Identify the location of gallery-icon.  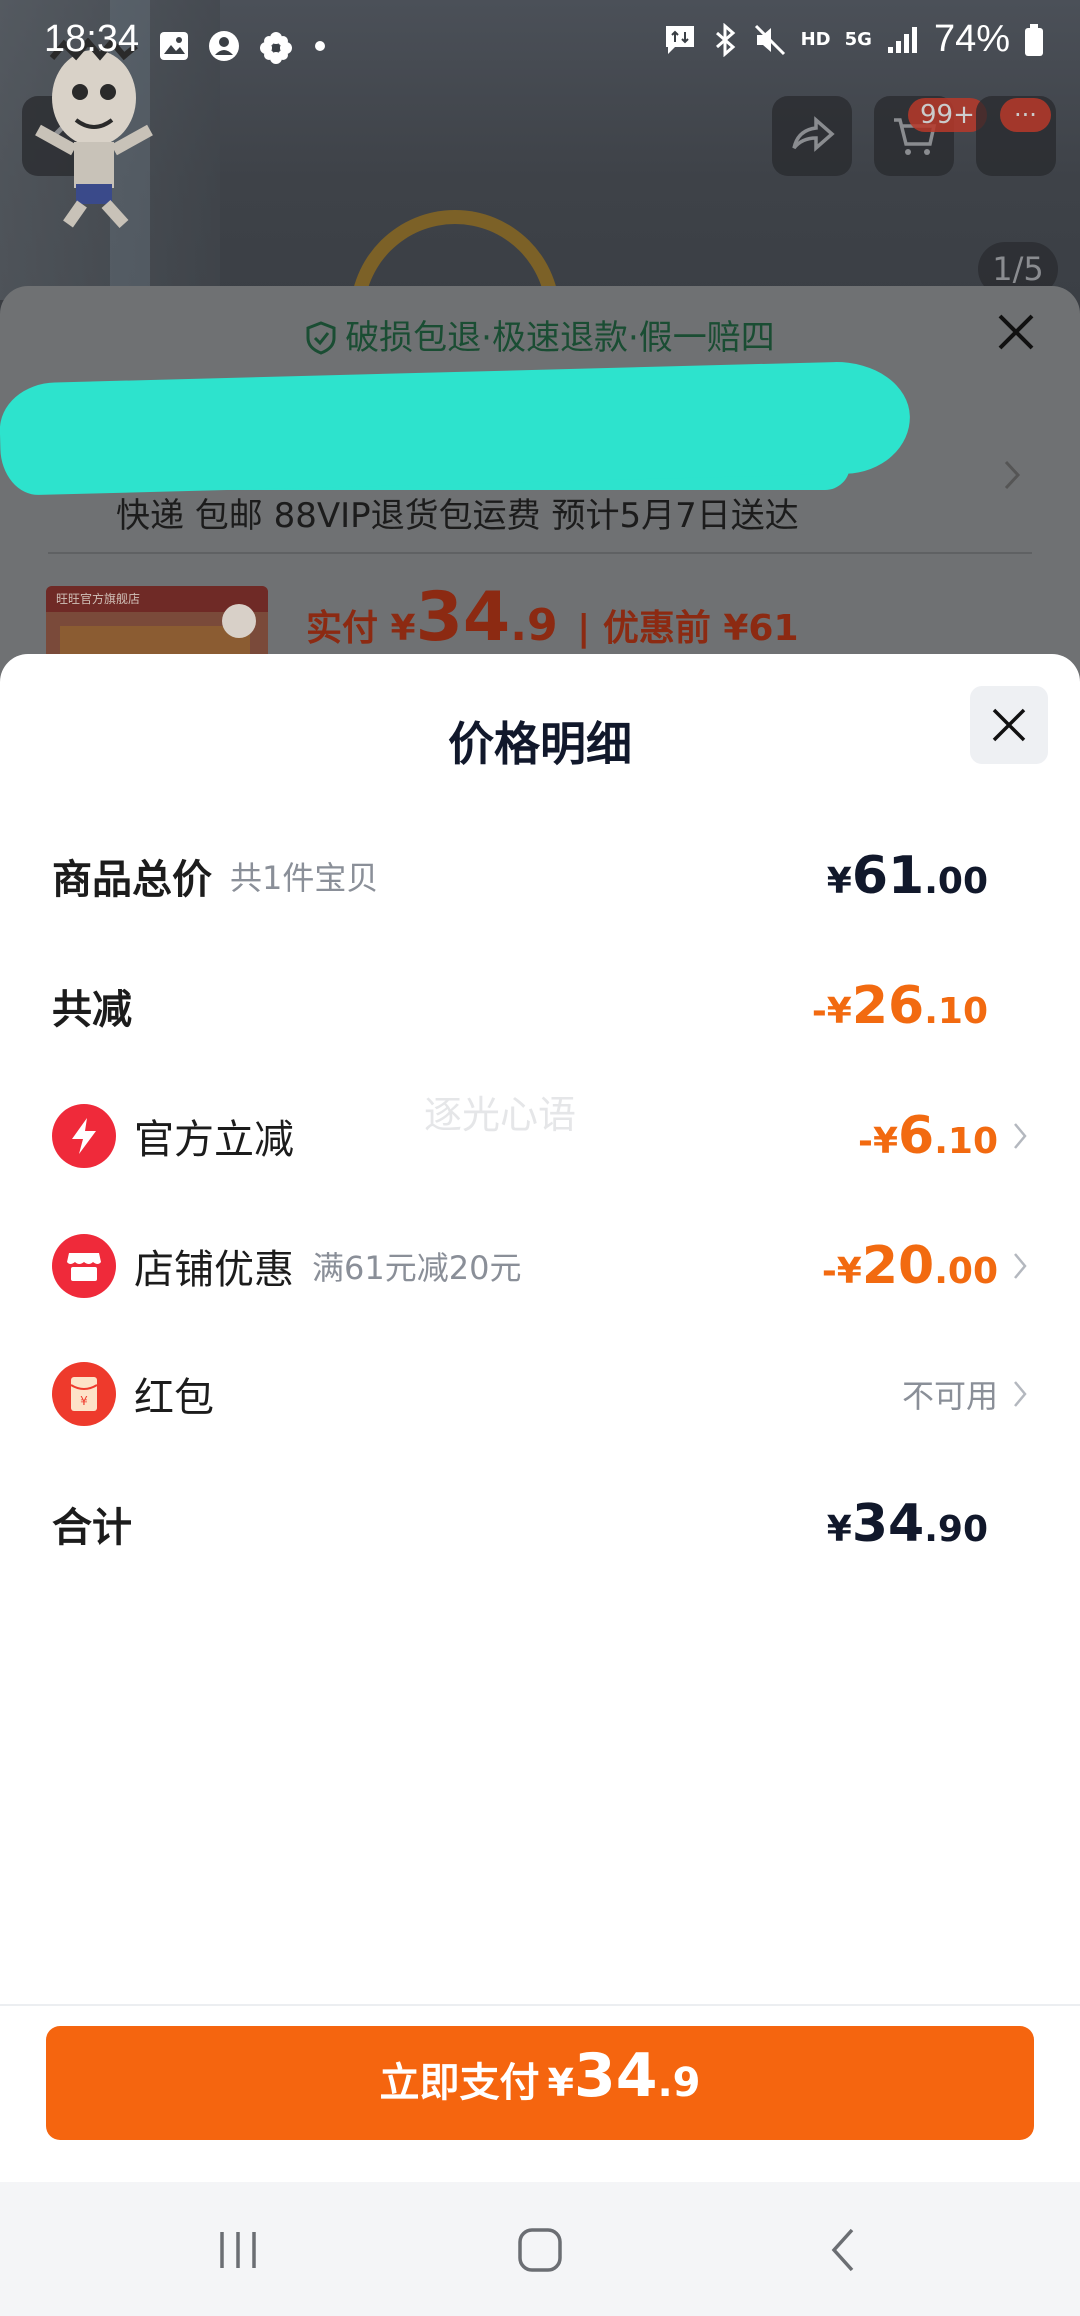
(174, 46).